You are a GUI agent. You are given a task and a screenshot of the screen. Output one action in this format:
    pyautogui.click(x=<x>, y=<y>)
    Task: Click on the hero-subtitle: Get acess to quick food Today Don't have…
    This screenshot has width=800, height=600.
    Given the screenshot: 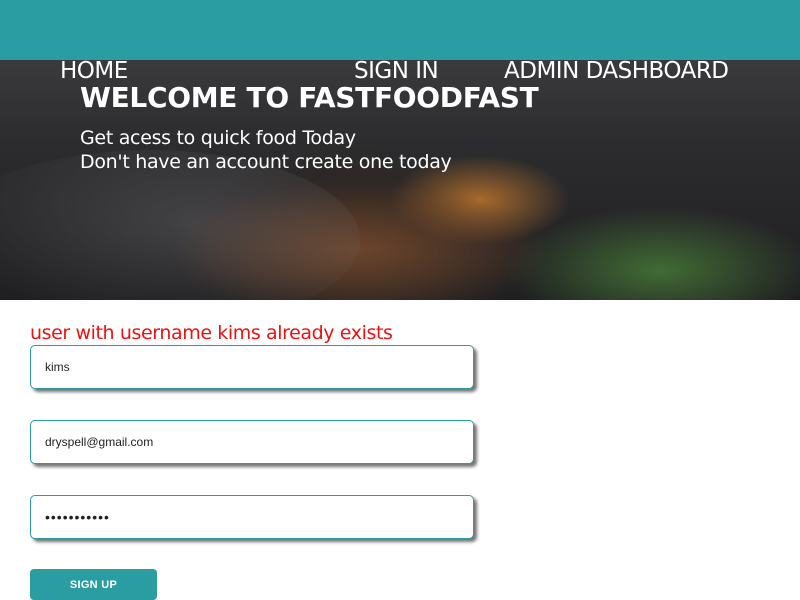 What is the action you would take?
    pyautogui.click(x=266, y=150)
    